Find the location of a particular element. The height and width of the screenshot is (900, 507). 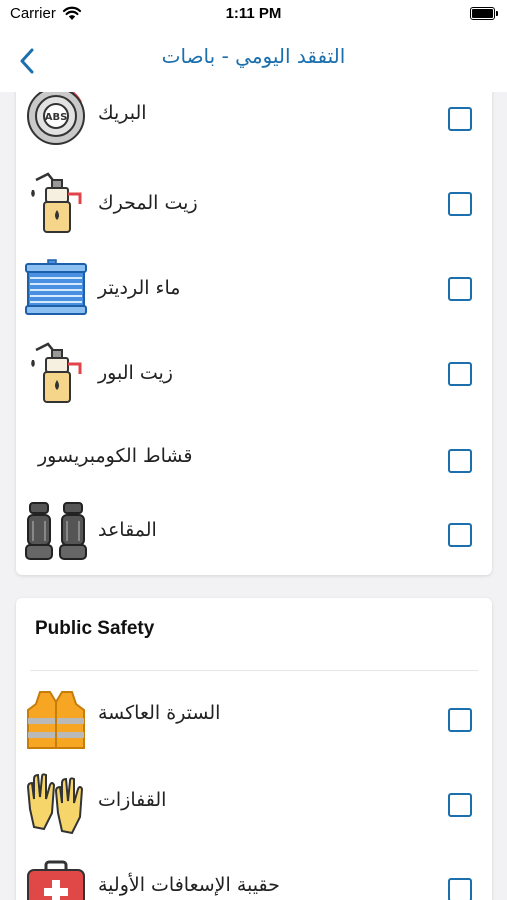

item-label-compressor-belt: قشاط الكومبريسور is located at coordinates (115, 456).